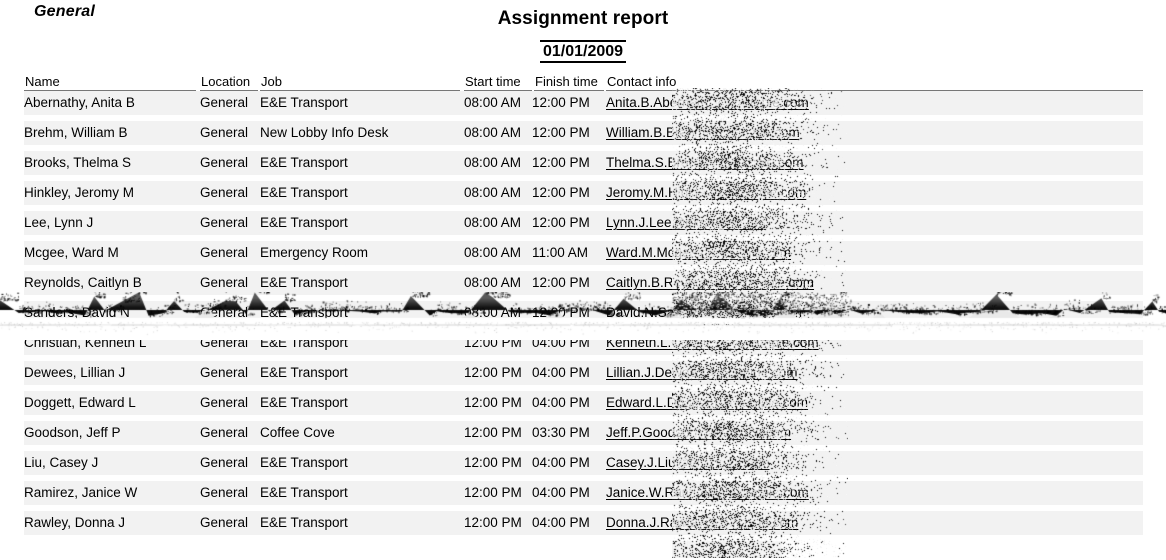 Image resolution: width=1166 pixels, height=560 pixels. What do you see at coordinates (110, 83) in the screenshot?
I see `column-header-name: Name` at bounding box center [110, 83].